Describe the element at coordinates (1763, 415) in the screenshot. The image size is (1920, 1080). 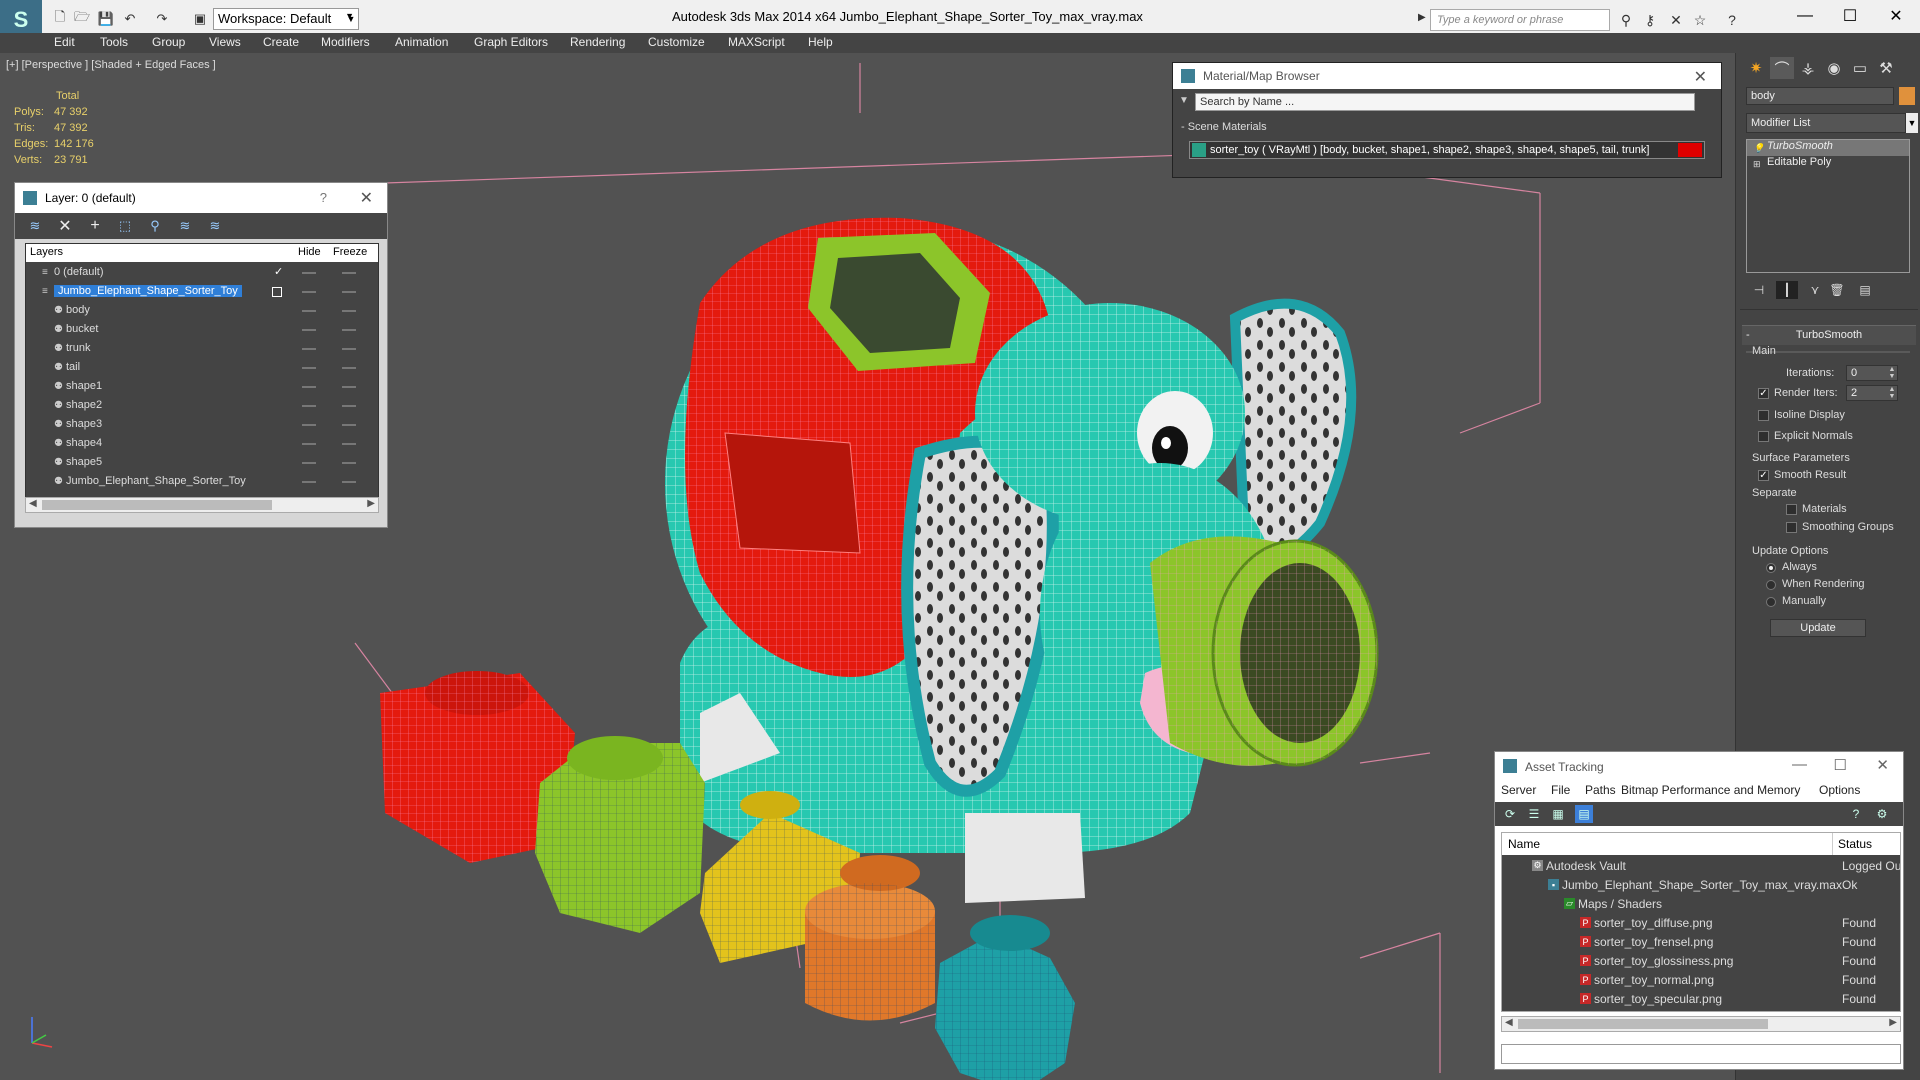
I see `isoline-display-checkbox` at that location.